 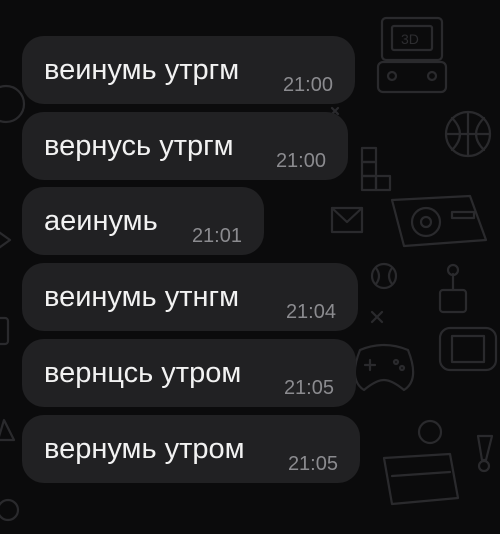 What do you see at coordinates (144, 449) in the screenshot?
I see `message-text: вернумь утром` at bounding box center [144, 449].